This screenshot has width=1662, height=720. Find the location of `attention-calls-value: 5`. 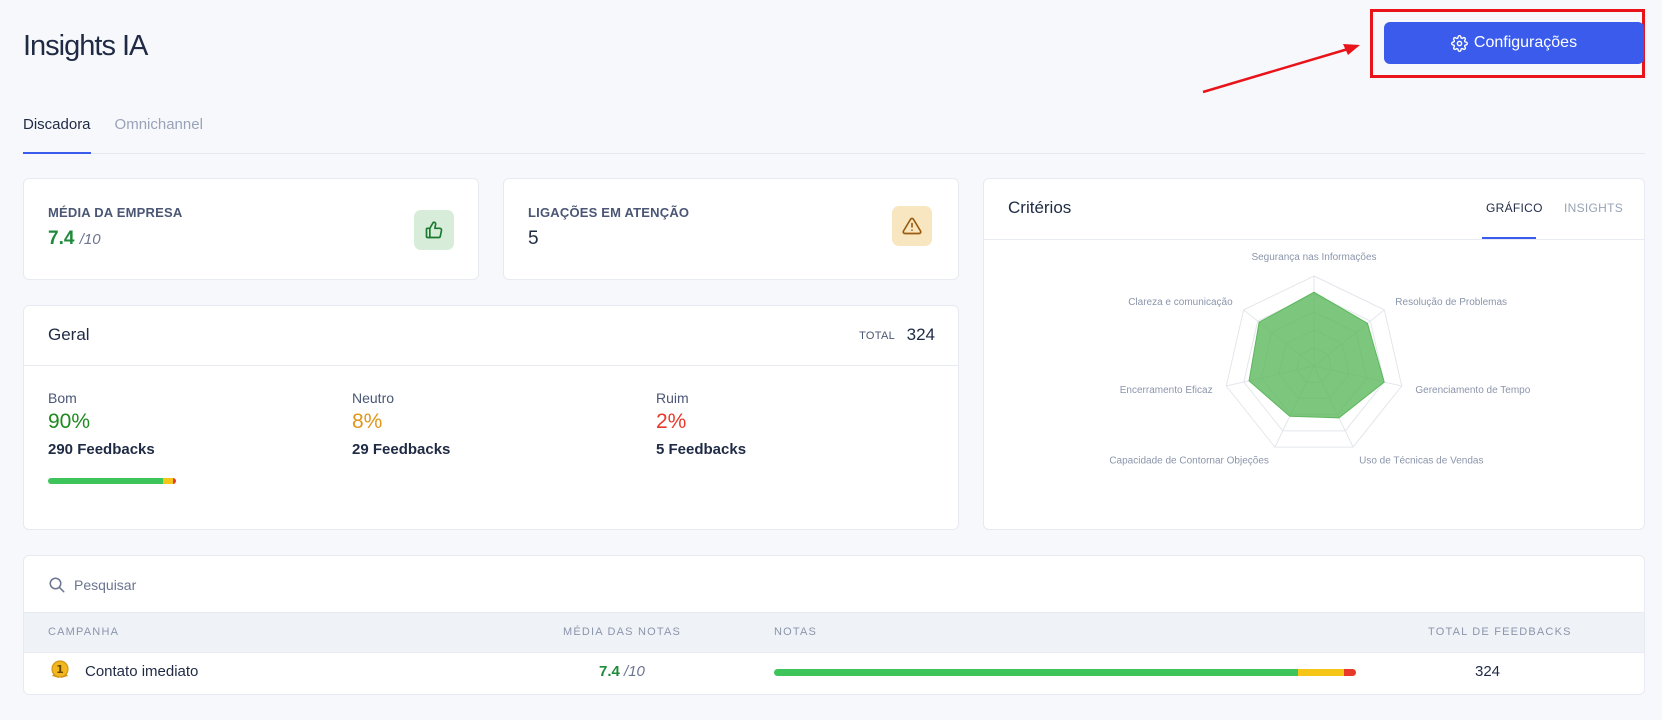

attention-calls-value: 5 is located at coordinates (533, 238).